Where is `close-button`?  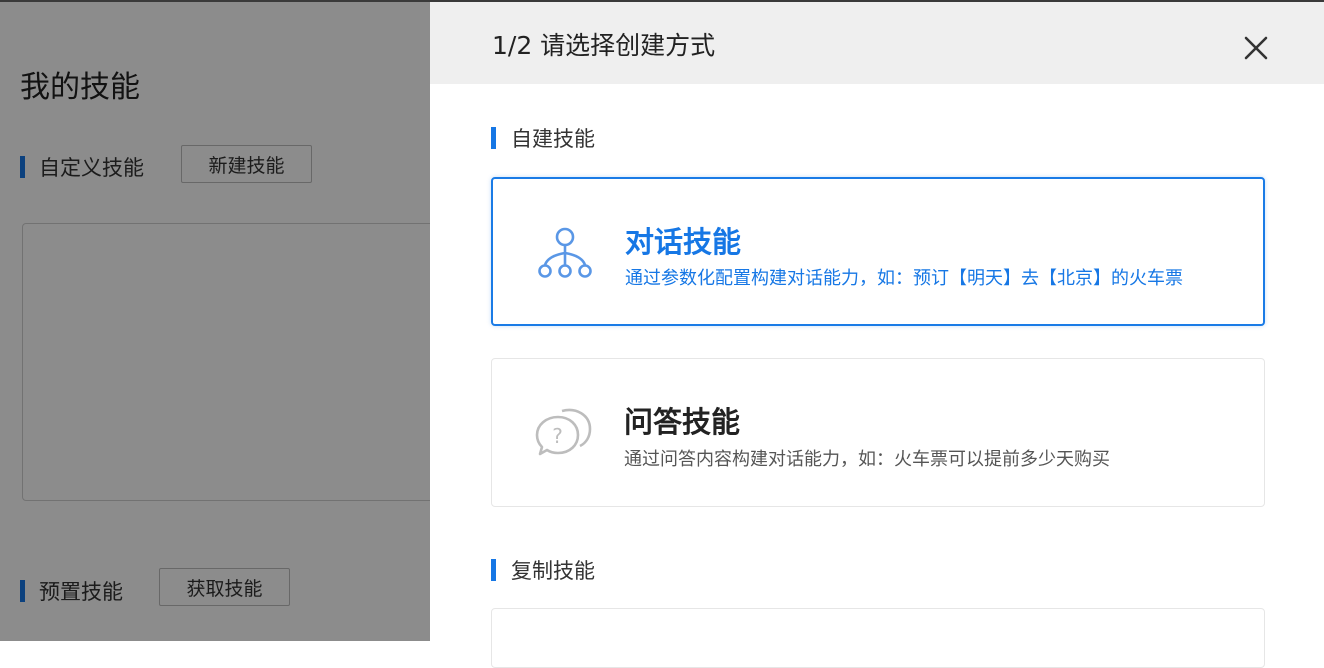
close-button is located at coordinates (1256, 48).